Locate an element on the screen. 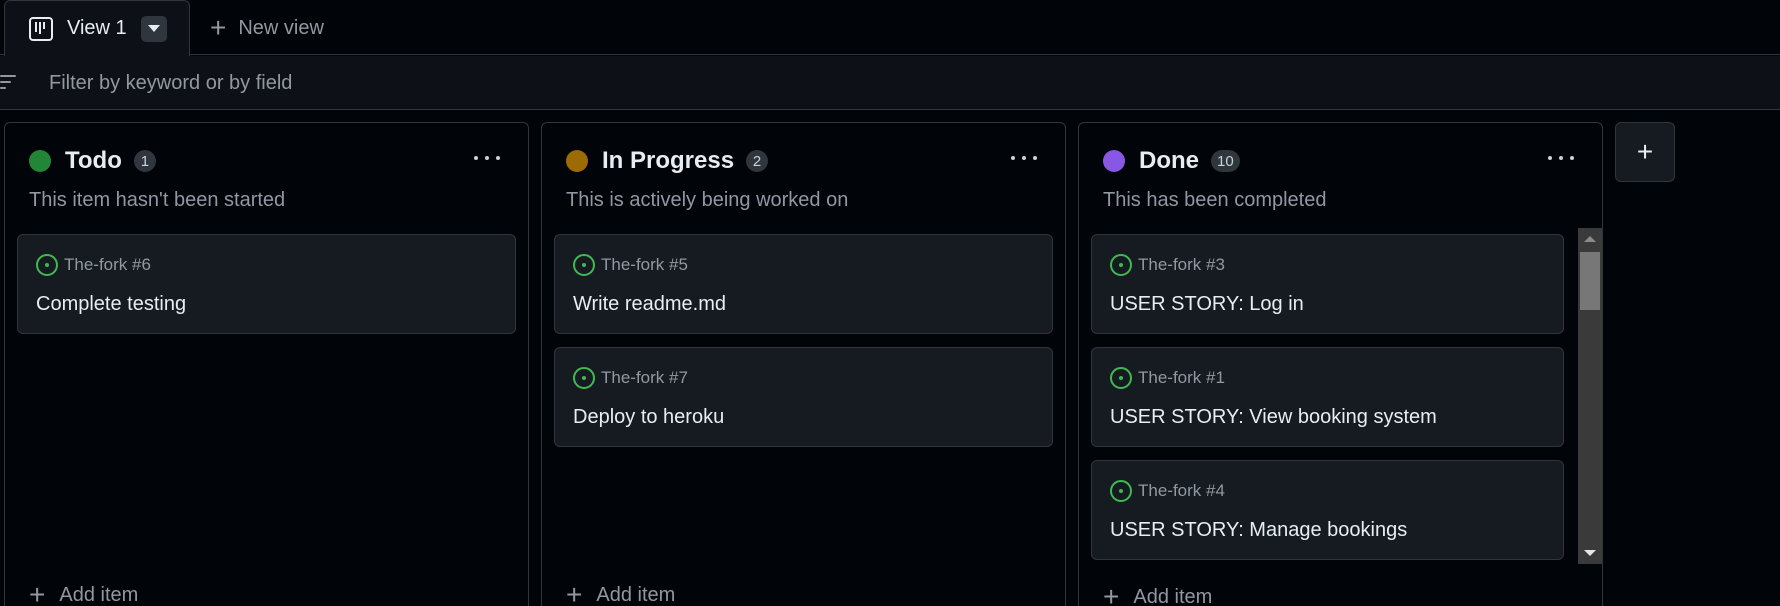  column-header: In Progress 2 is located at coordinates (667, 161).